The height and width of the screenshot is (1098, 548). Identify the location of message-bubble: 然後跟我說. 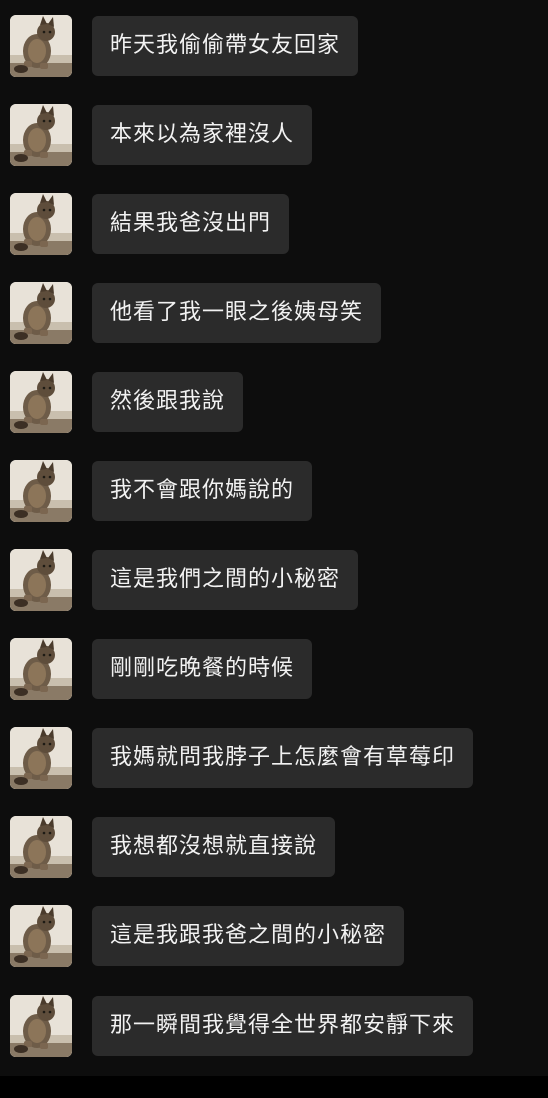
(168, 402).